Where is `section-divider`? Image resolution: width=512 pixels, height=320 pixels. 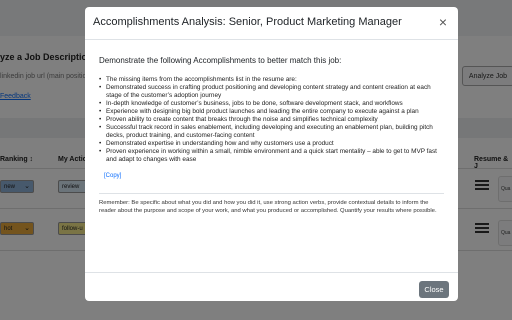
section-divider is located at coordinates (271, 193).